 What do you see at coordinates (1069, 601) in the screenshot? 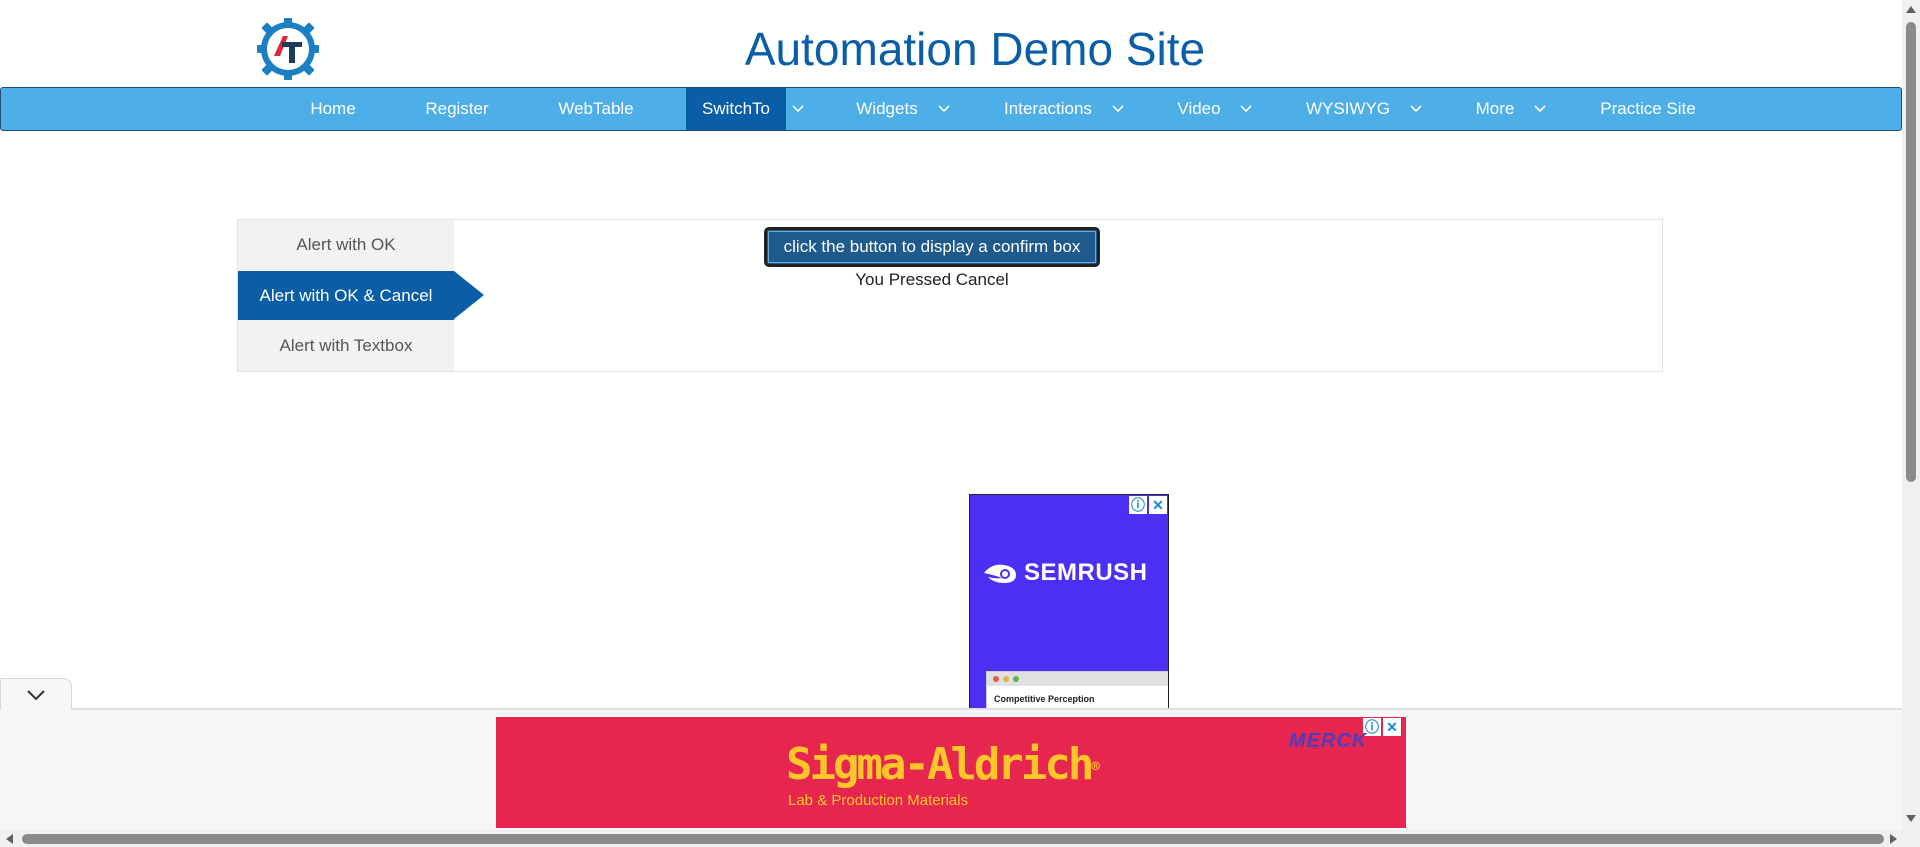
I see `semrush-ad: ⓘ ✕ SEMRUSH Competitive Perception` at bounding box center [1069, 601].